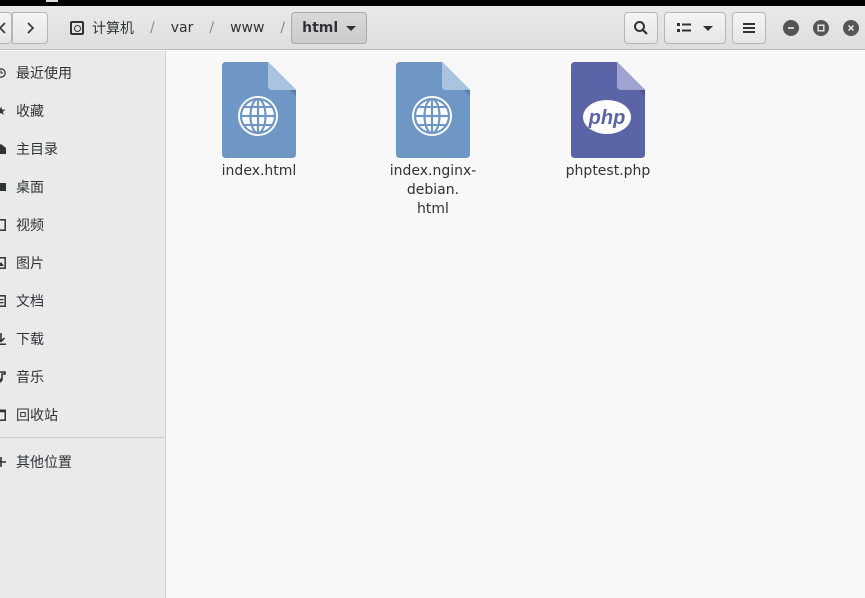 The width and height of the screenshot is (865, 598). I want to click on sidebar-divider, so click(82, 437).